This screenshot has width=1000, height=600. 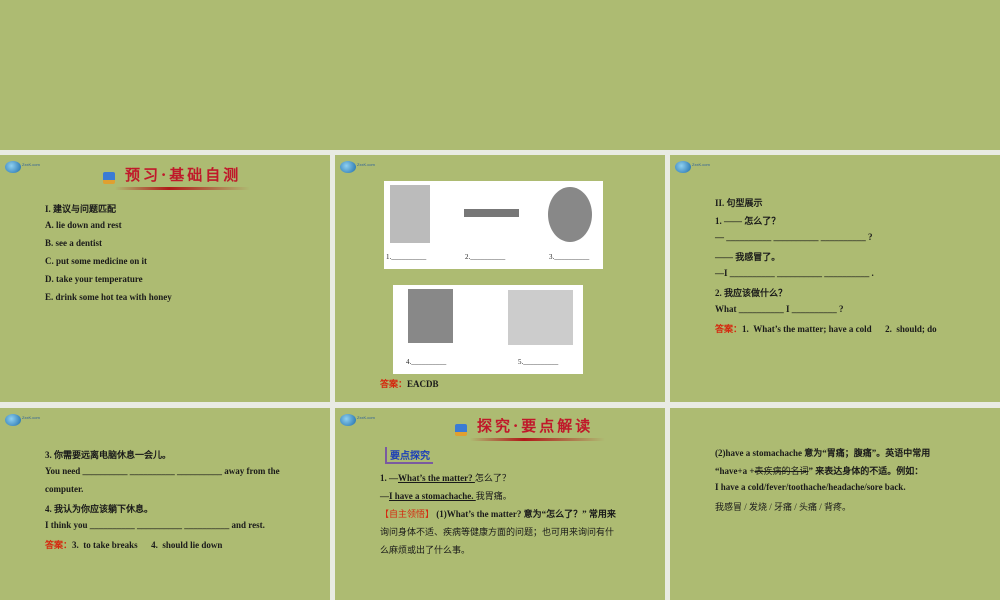 I want to click on text-line: 4. 我认为你应该躺下休息。, so click(x=99, y=509).